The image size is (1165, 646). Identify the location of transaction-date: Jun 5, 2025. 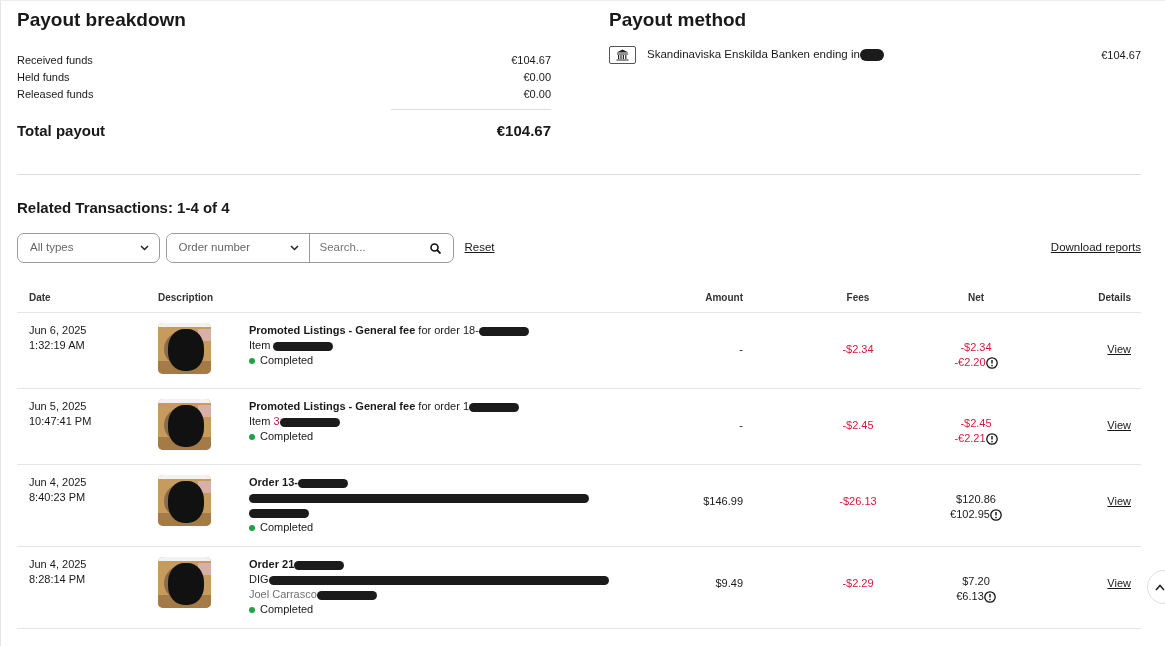
(58, 406).